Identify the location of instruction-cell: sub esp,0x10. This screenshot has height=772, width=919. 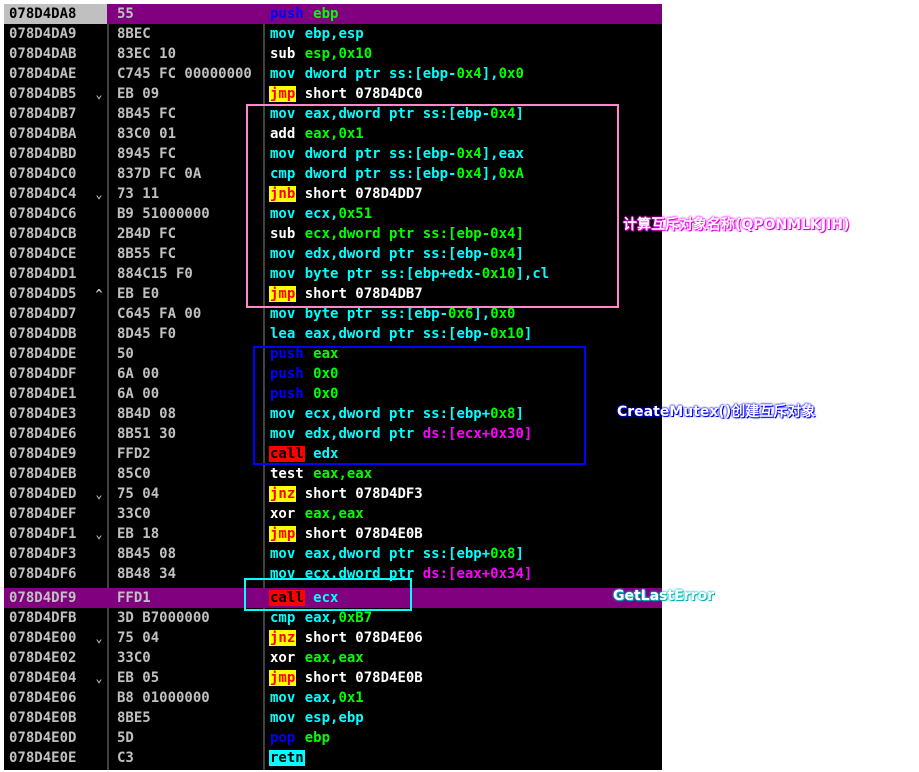
(465, 54).